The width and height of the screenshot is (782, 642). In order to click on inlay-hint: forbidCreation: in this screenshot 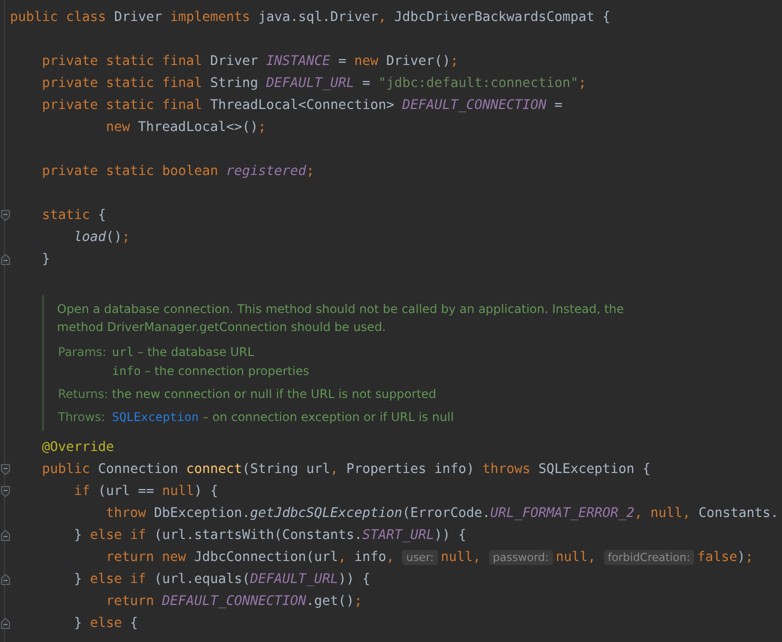, I will do `click(649, 557)`.